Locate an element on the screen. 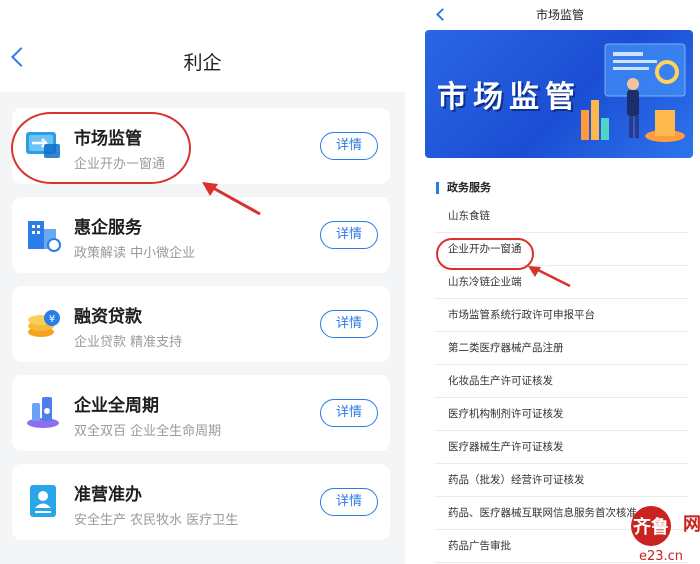  watermark-site: e23.cn is located at coordinates (661, 556).